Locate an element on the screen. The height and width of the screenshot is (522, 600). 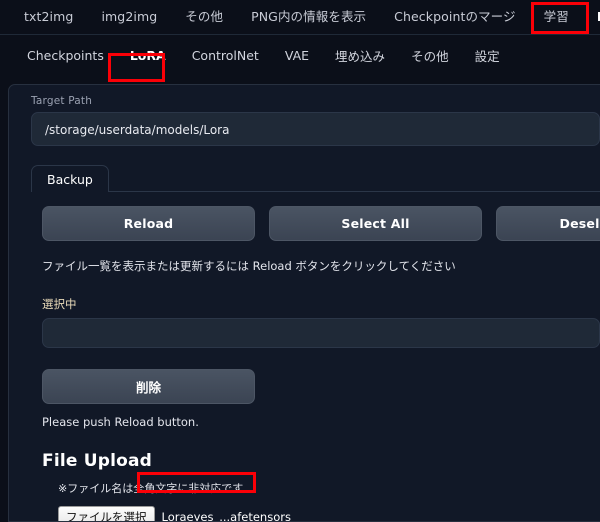
tab-train: 学習 is located at coordinates (556, 17).